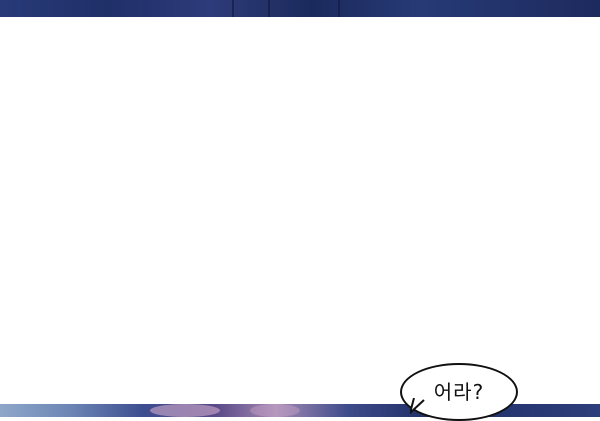 This screenshot has height=421, width=600. I want to click on top-comic-panel, so click(300, 8).